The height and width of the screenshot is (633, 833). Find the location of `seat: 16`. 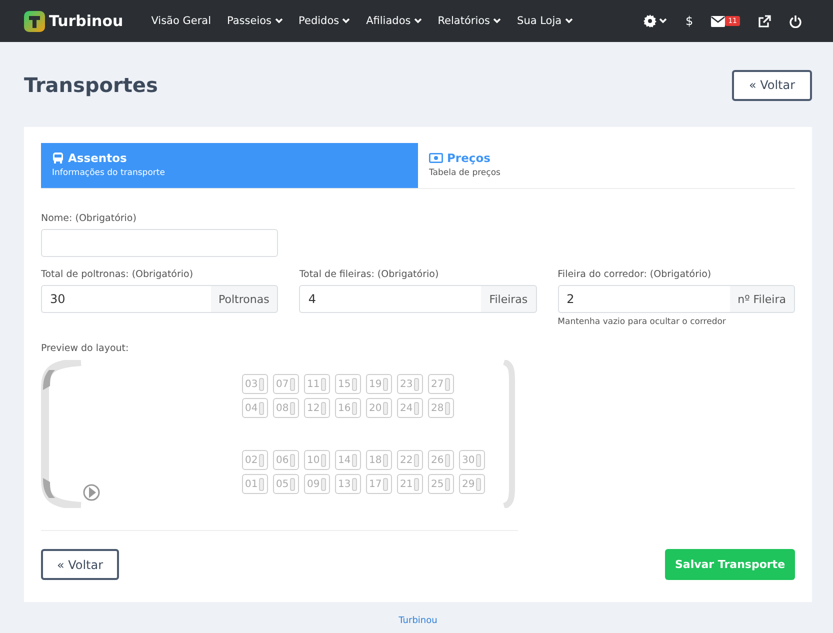

seat: 16 is located at coordinates (348, 408).